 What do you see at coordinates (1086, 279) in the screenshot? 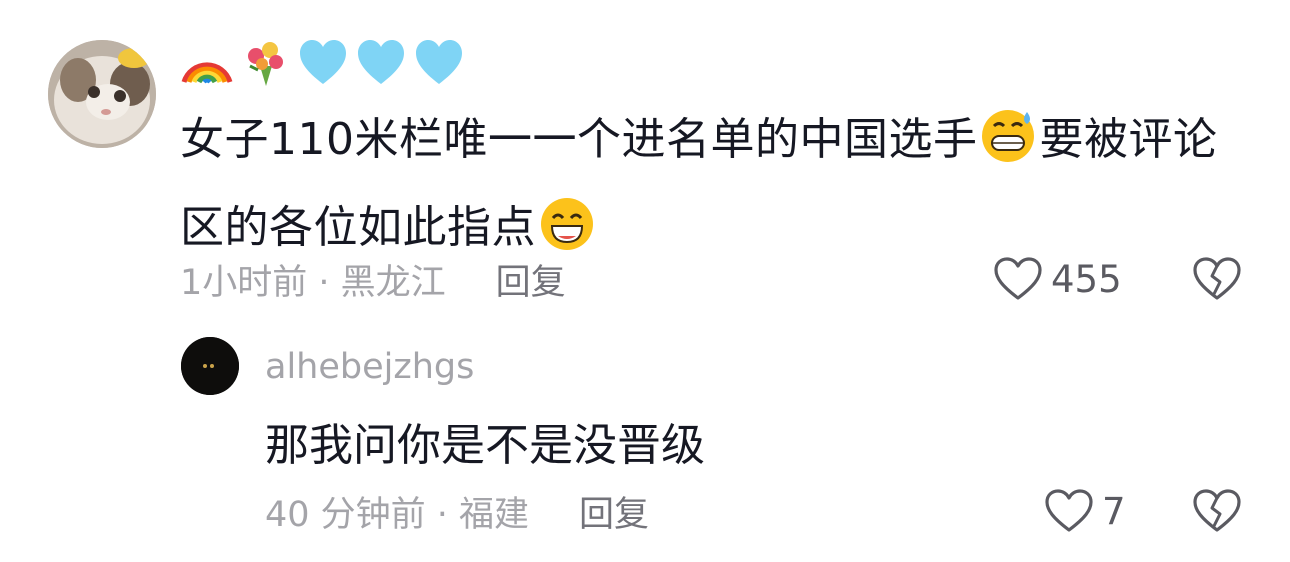
I see `like-count: 455` at bounding box center [1086, 279].